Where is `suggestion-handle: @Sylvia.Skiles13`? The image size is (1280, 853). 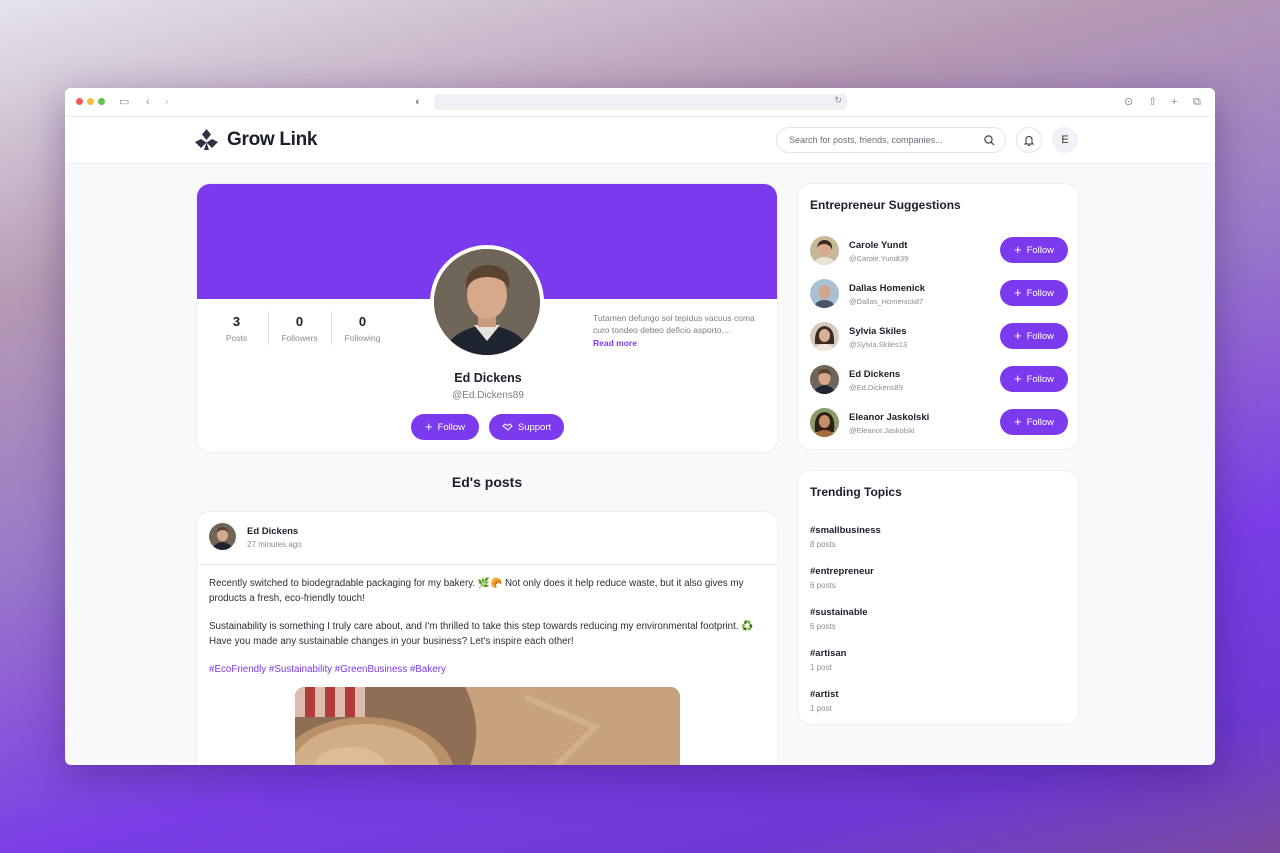
suggestion-handle: @Sylvia.Skiles13 is located at coordinates (878, 344).